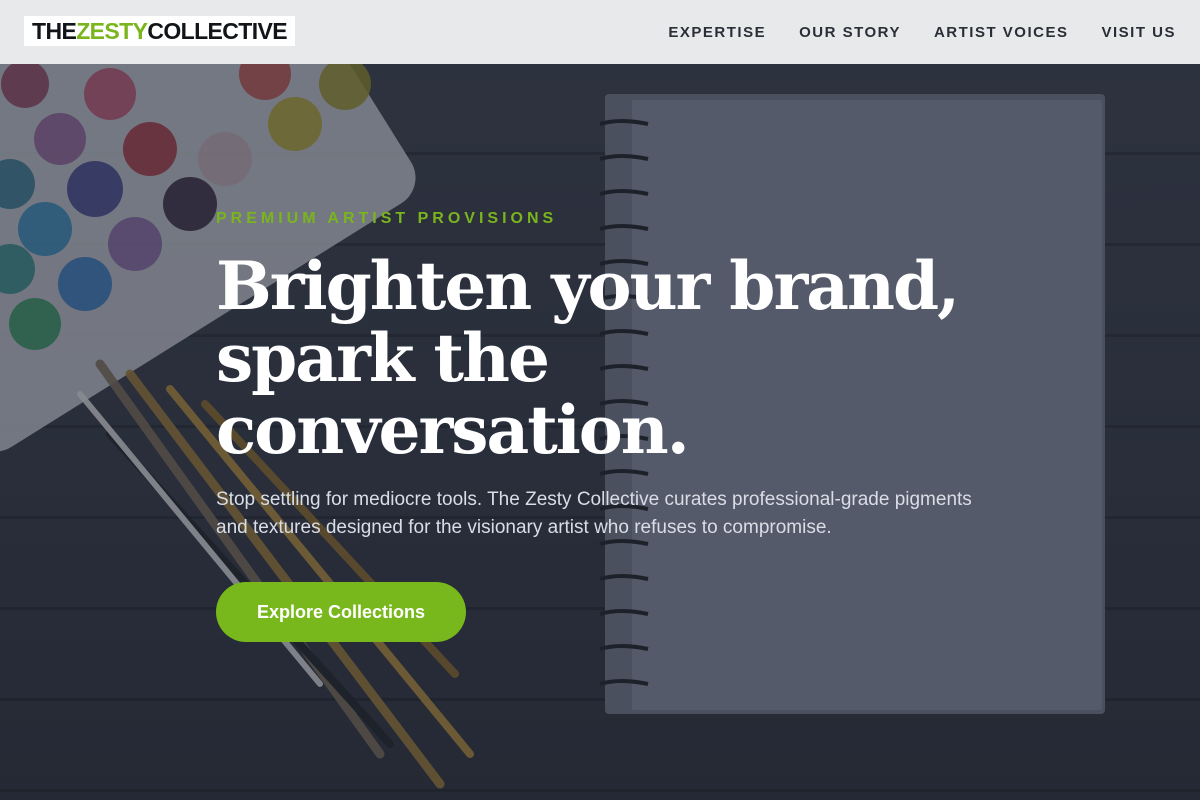 This screenshot has height=800, width=1200. What do you see at coordinates (1001, 32) in the screenshot?
I see `nav-link-artist-voices: ARTIST VOICES` at bounding box center [1001, 32].